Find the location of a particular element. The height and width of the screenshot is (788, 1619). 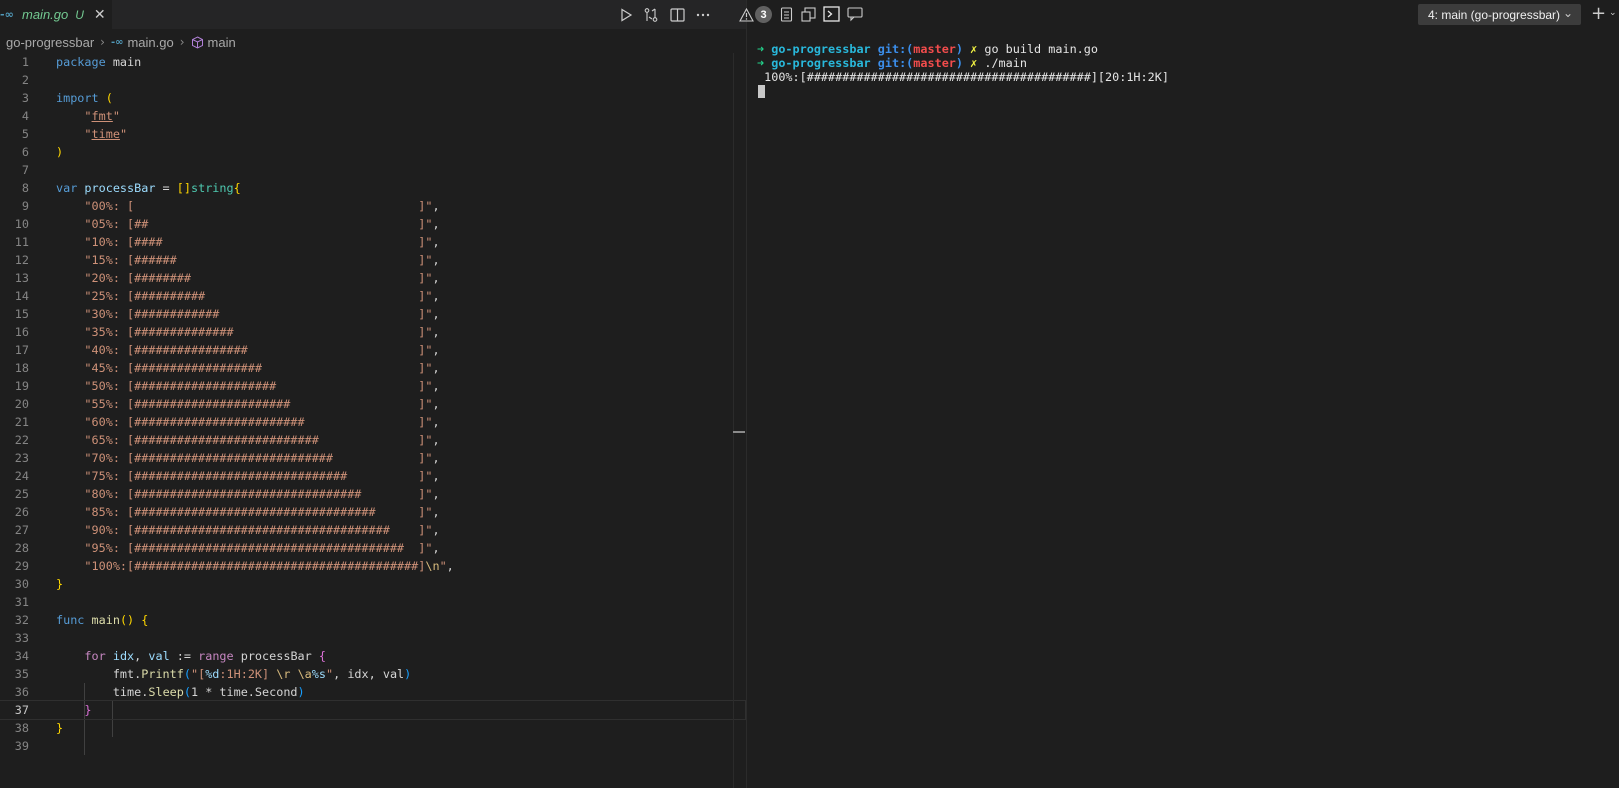

code-line: 11 "10%: [#### ]", is located at coordinates (373, 242).